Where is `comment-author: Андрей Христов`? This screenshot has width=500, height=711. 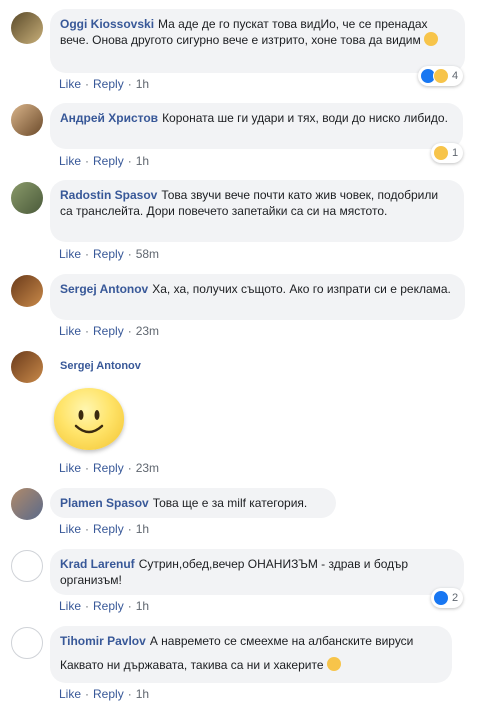 comment-author: Андрей Христов is located at coordinates (109, 118).